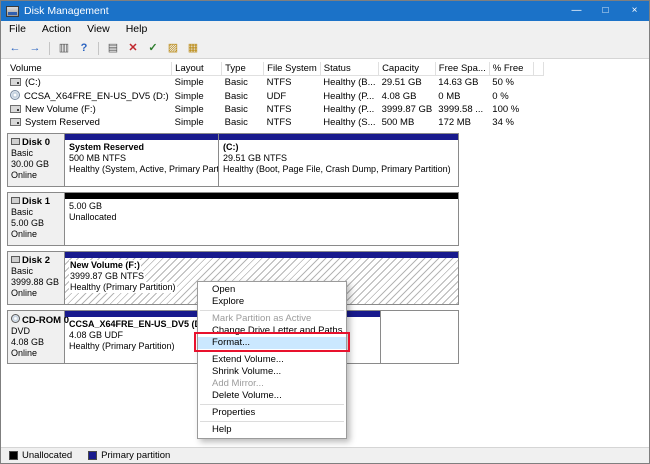  I want to click on check-icon: ✓, so click(153, 48).